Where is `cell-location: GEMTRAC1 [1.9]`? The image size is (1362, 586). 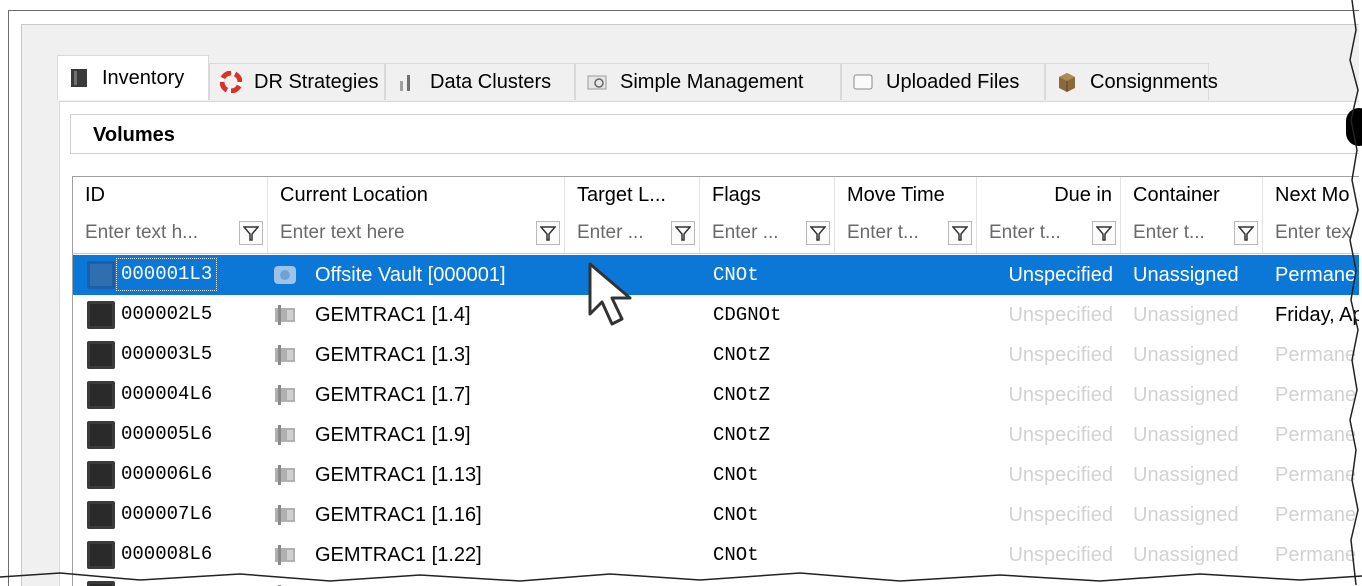
cell-location: GEMTRAC1 [1.9] is located at coordinates (393, 435).